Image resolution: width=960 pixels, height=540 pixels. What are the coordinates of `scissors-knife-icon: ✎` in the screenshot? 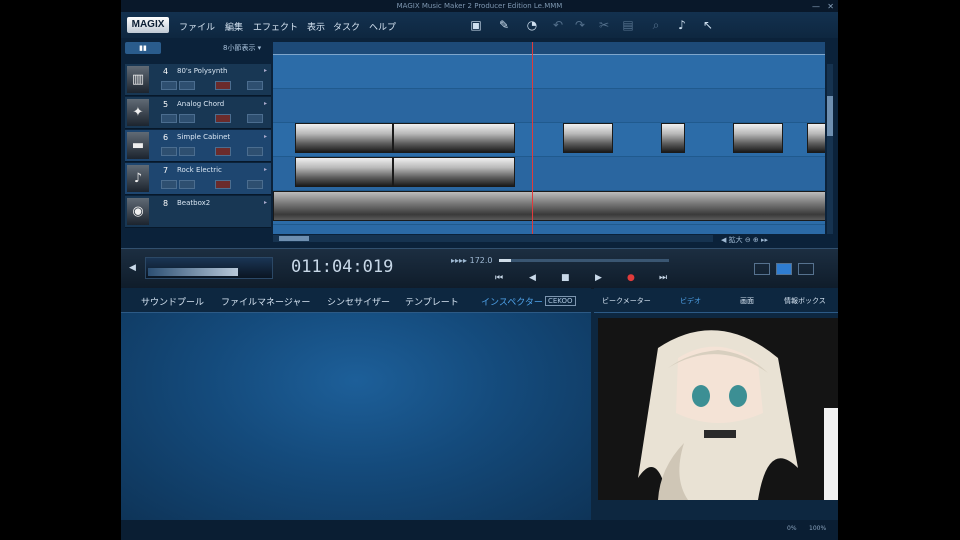 It's located at (504, 25).